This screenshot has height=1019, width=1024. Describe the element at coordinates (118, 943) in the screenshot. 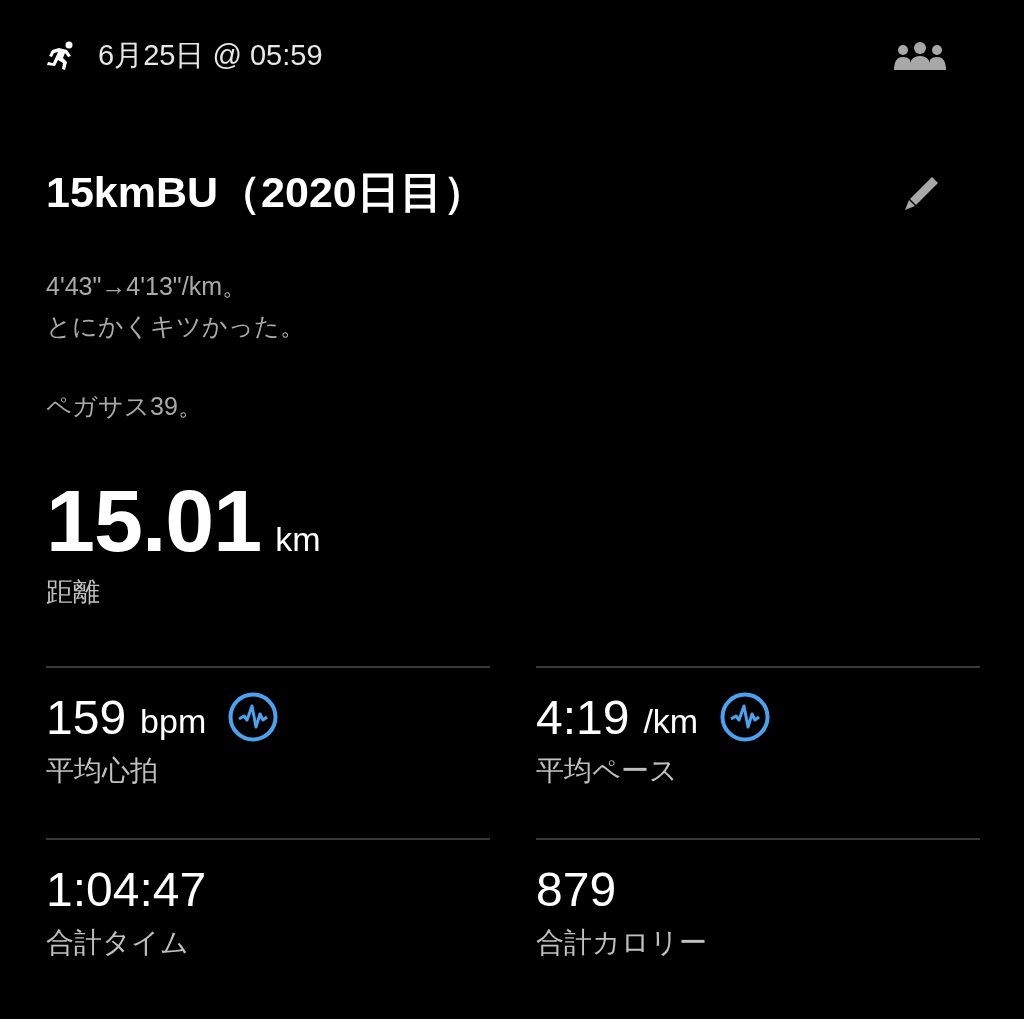

I see `stat-label: 合計タイム` at that location.